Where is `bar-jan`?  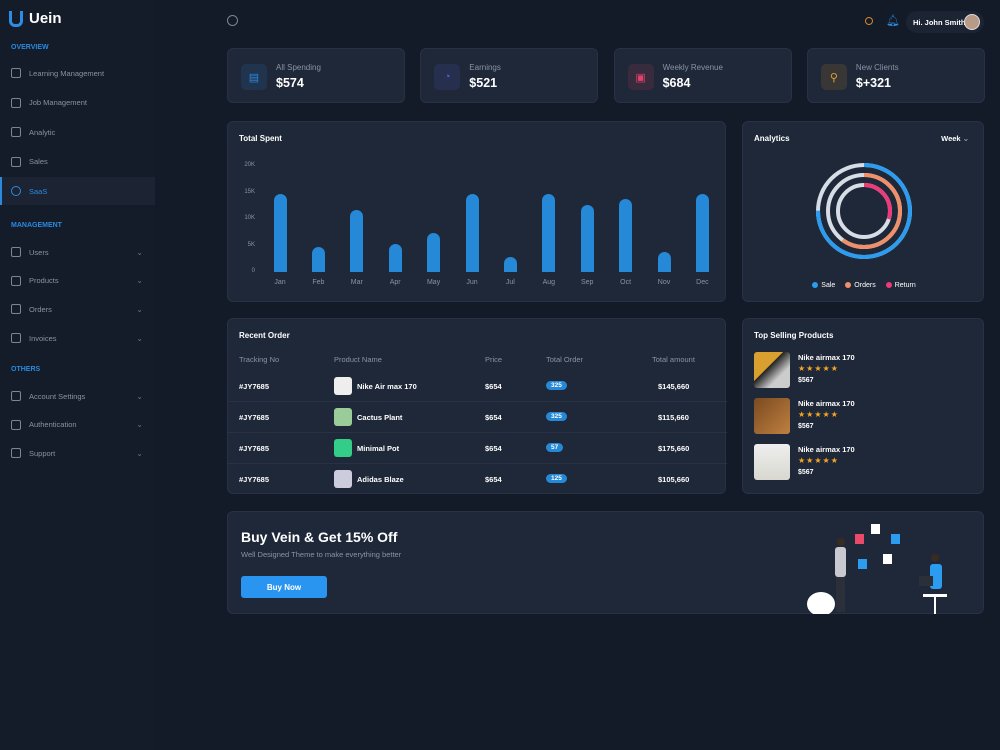
bar-jan is located at coordinates (280, 233).